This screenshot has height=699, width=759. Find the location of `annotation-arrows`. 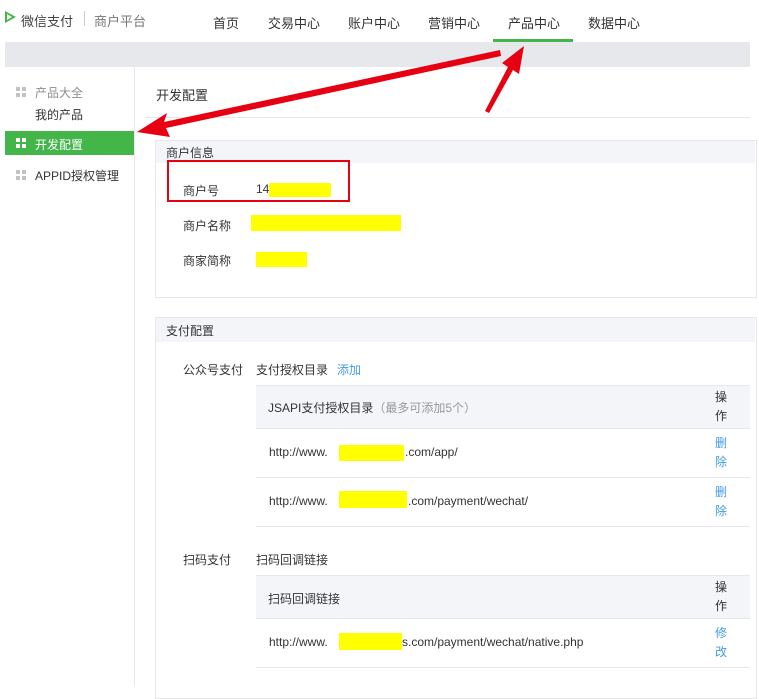

annotation-arrows is located at coordinates (330, 91).